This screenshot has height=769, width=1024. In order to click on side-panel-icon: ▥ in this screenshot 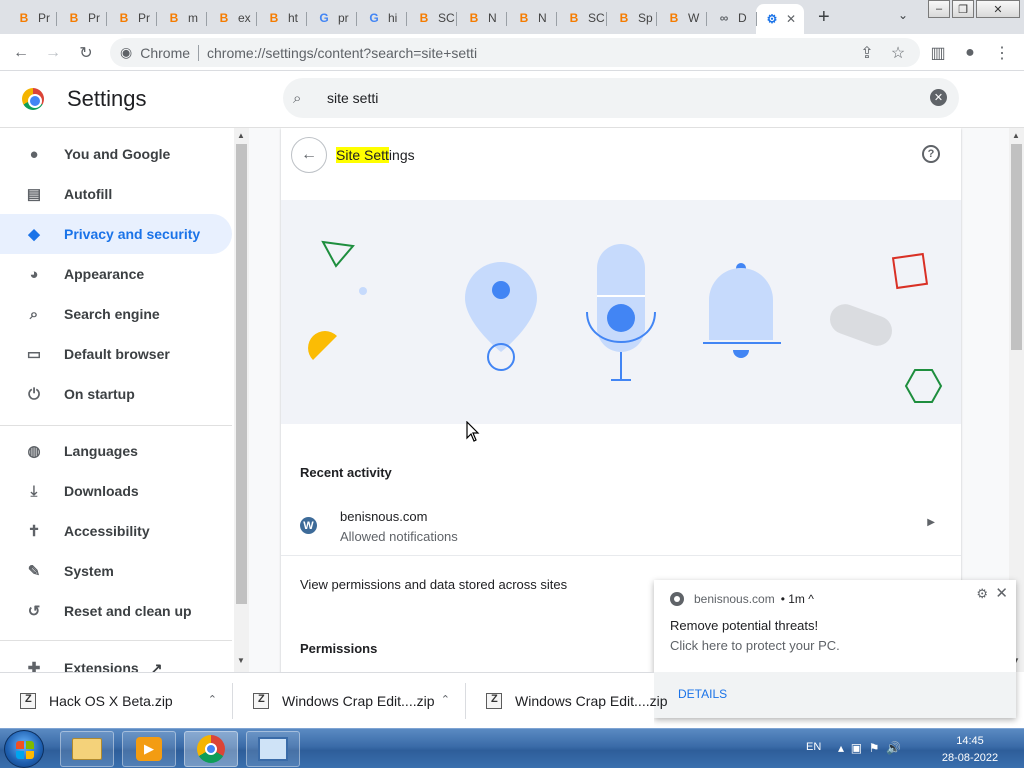, I will do `click(938, 53)`.